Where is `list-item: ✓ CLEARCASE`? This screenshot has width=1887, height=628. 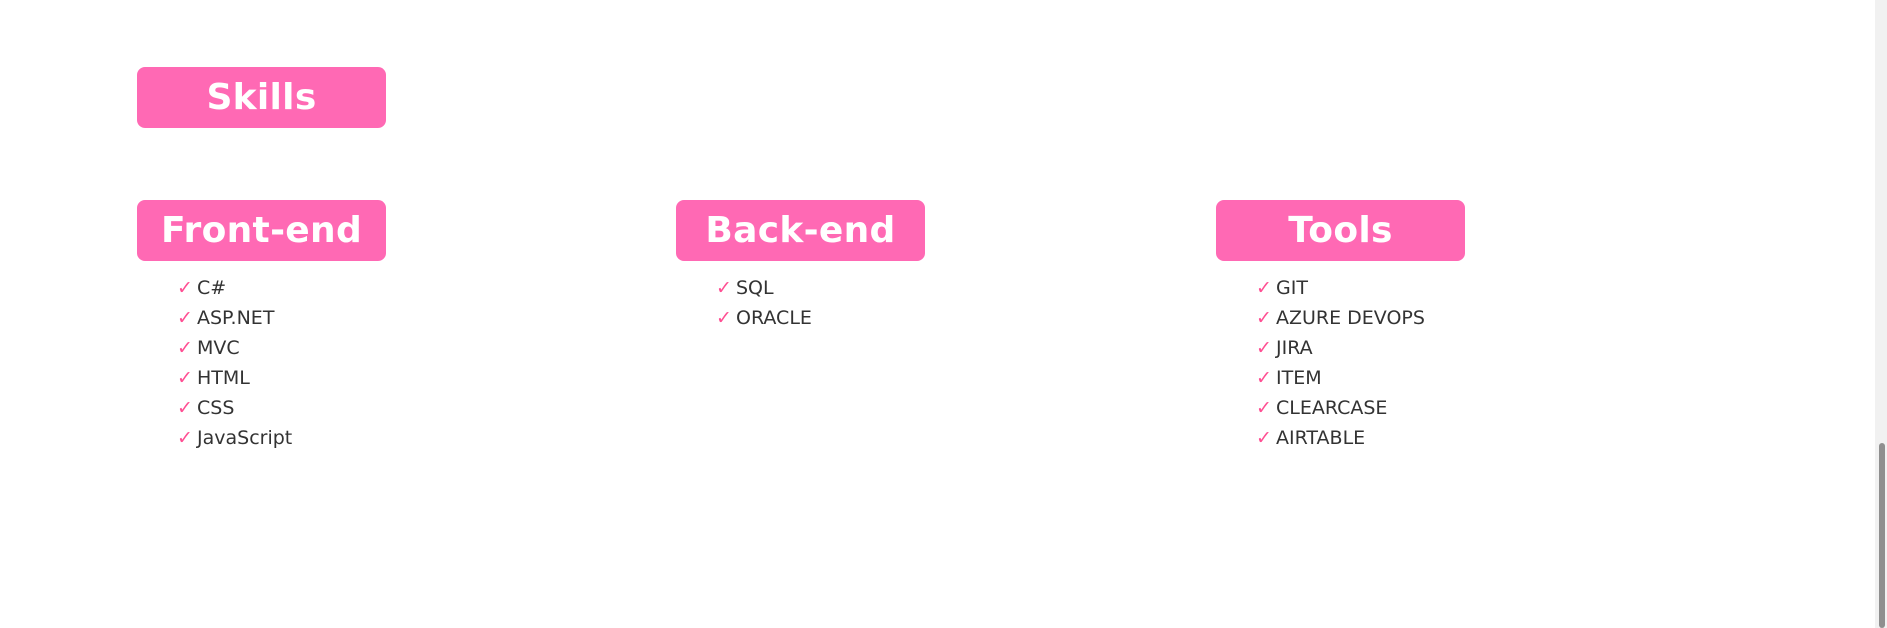 list-item: ✓ CLEARCASE is located at coordinates (1340, 408).